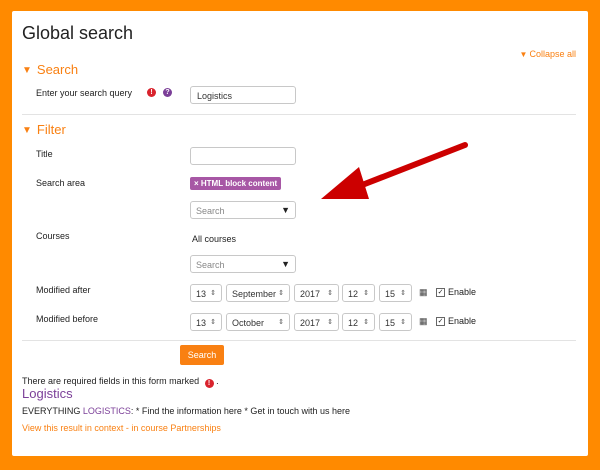  I want to click on modified-before-minute-select: 15 ⇕, so click(395, 322).